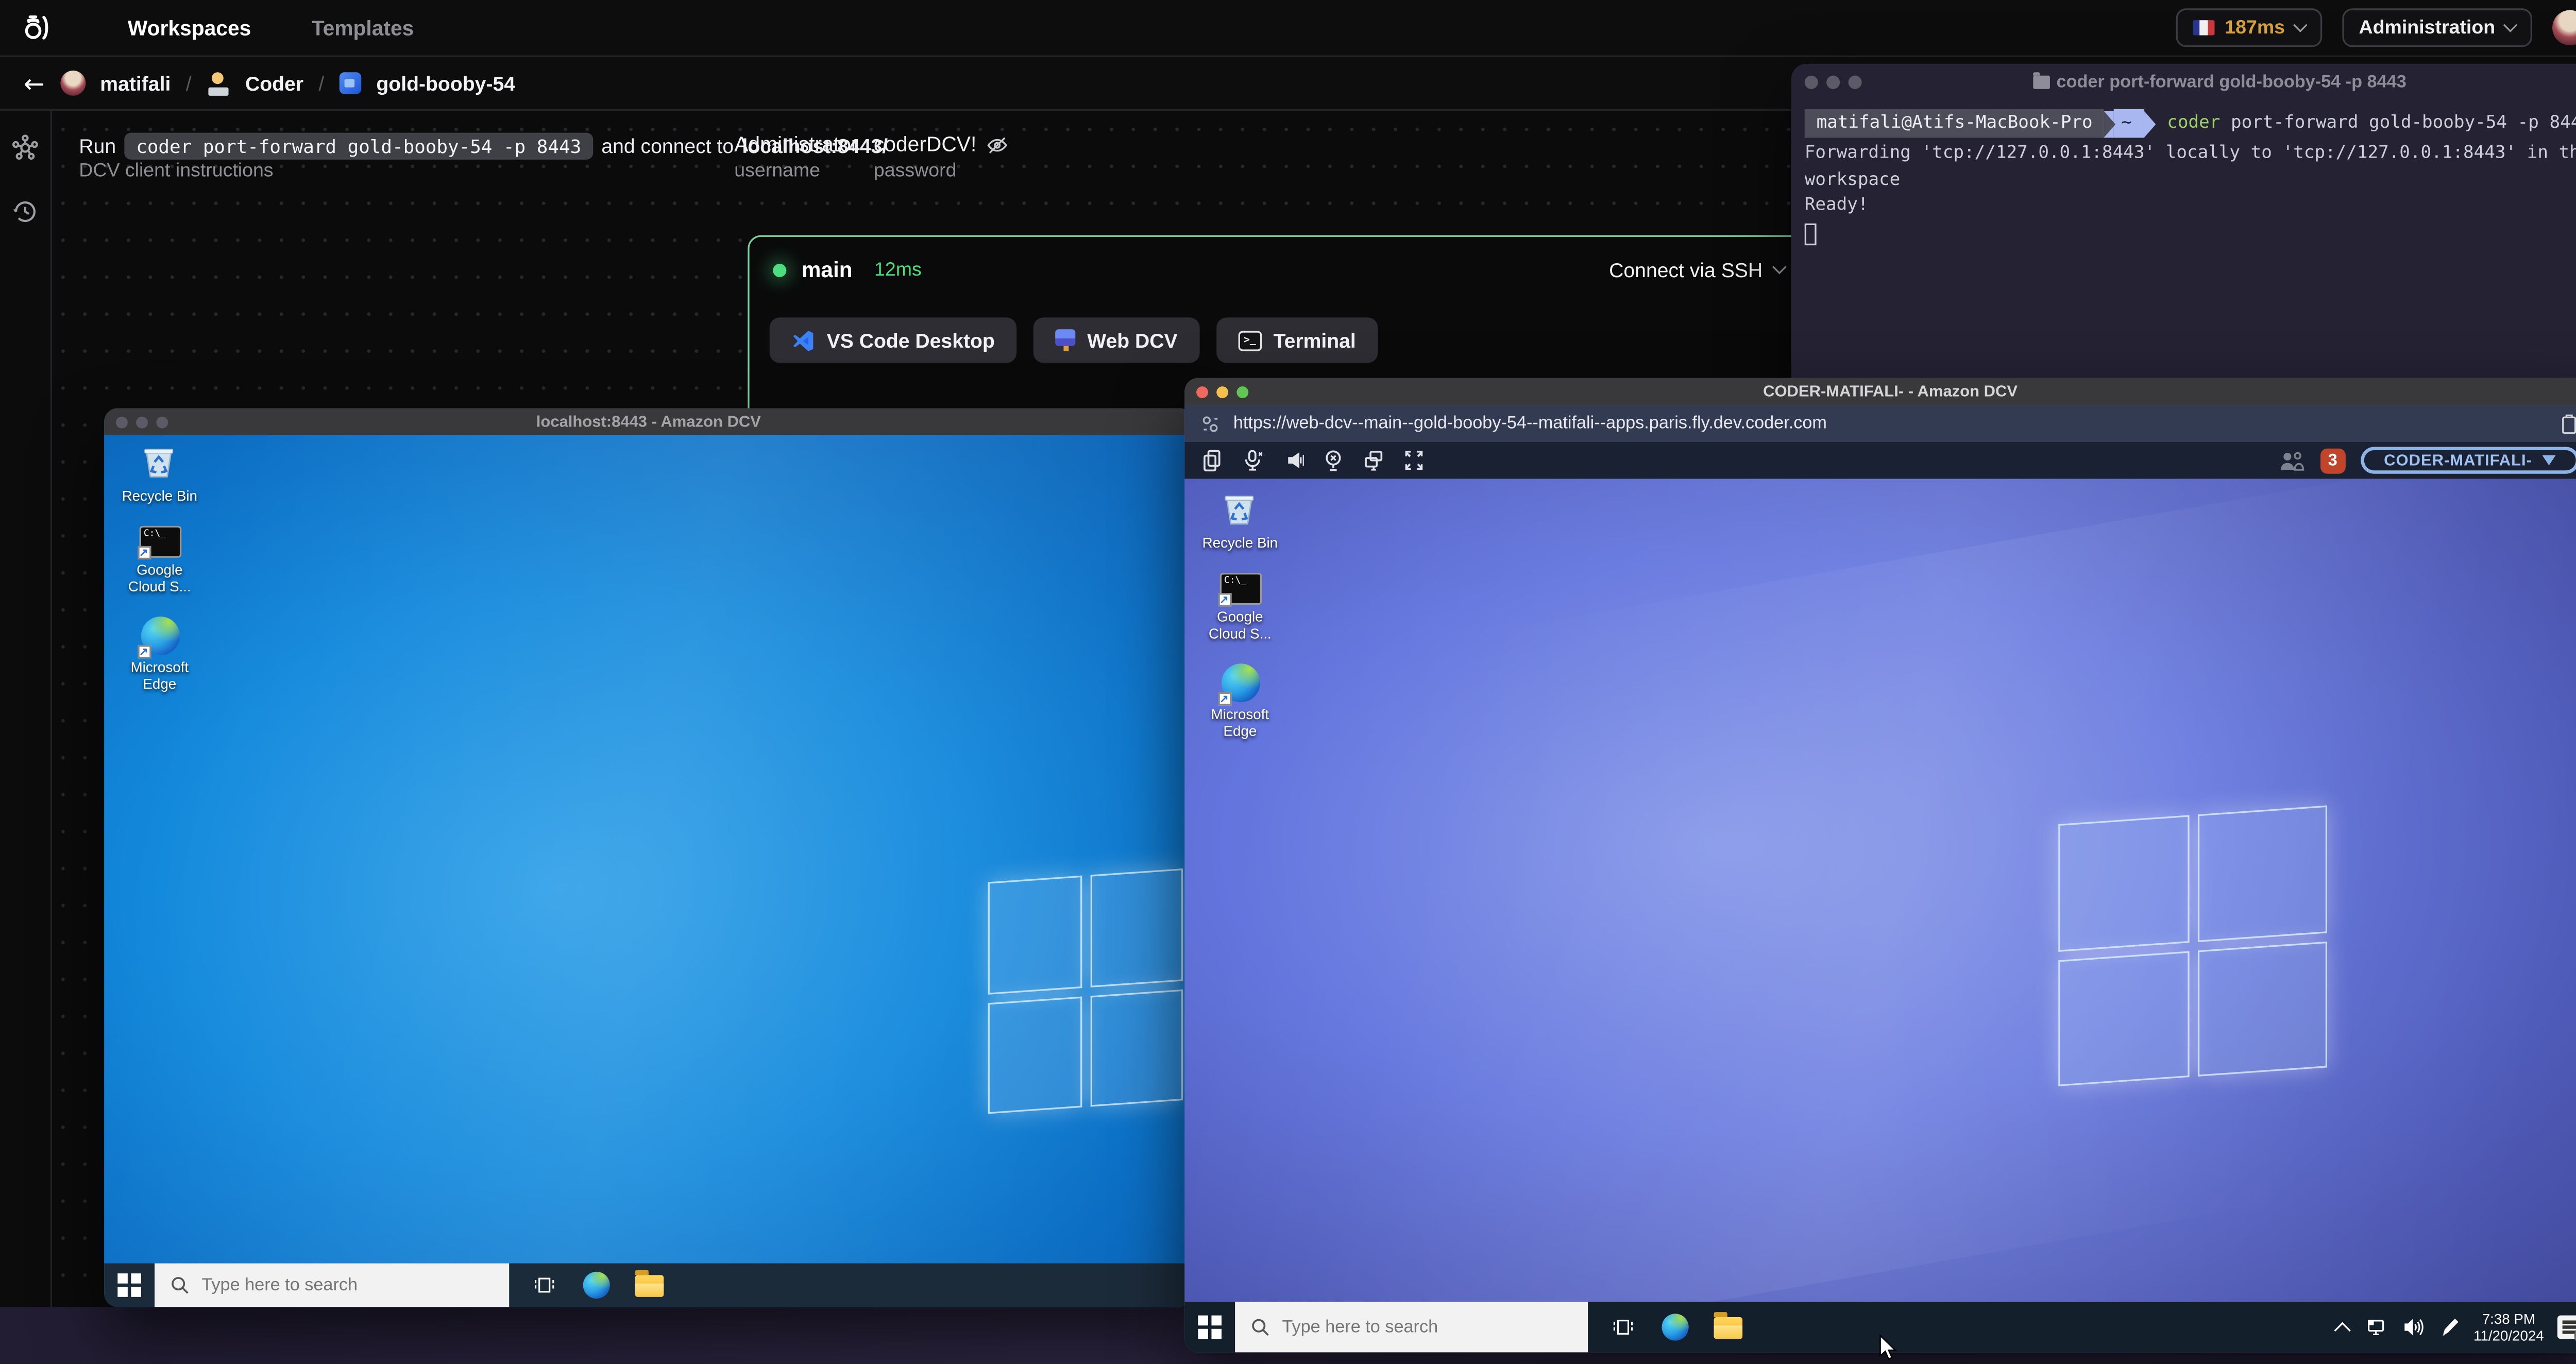 The image size is (2576, 1364). What do you see at coordinates (1210, 423) in the screenshot?
I see `site-info-icon` at bounding box center [1210, 423].